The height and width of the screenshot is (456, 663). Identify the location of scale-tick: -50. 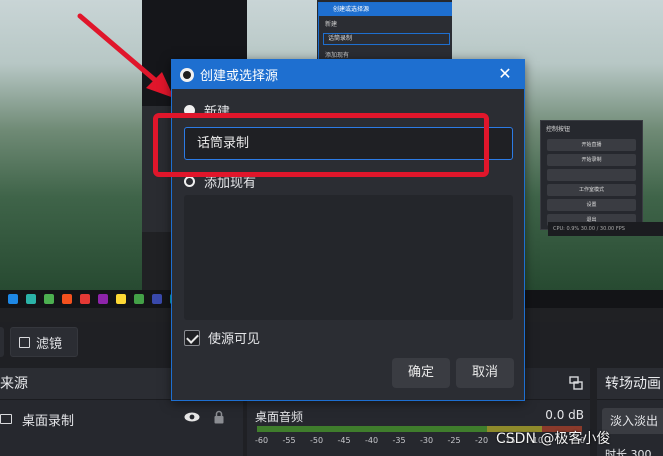
(317, 440).